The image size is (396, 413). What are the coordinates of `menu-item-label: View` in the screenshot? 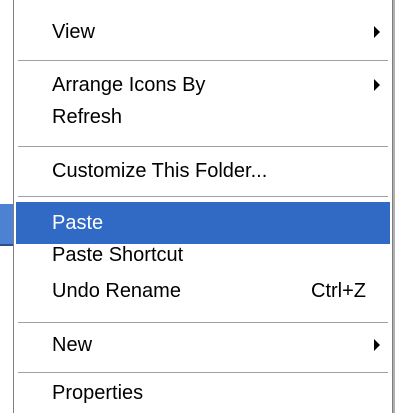 It's located at (73, 32).